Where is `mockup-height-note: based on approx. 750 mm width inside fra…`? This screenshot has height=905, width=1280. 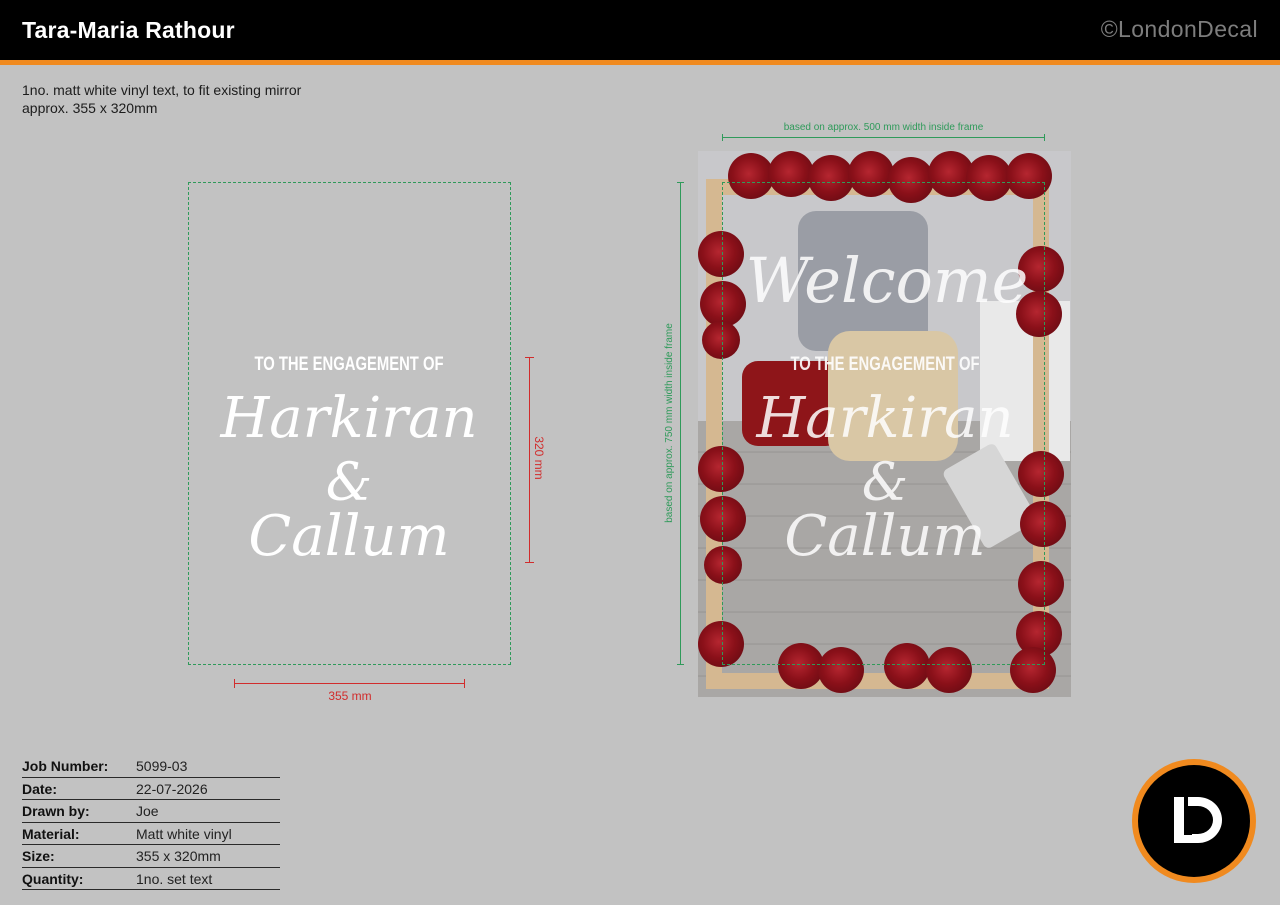 mockup-height-note: based on approx. 750 mm width inside fra… is located at coordinates (669, 423).